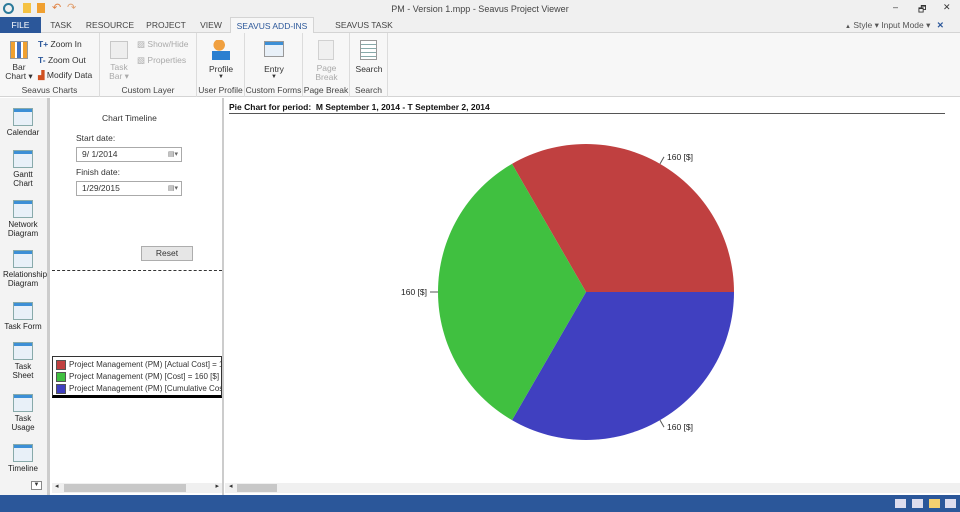 This screenshot has height=512, width=960. Describe the element at coordinates (65, 75) in the screenshot. I see `modify-data-button: ▟ Modify Data` at that location.